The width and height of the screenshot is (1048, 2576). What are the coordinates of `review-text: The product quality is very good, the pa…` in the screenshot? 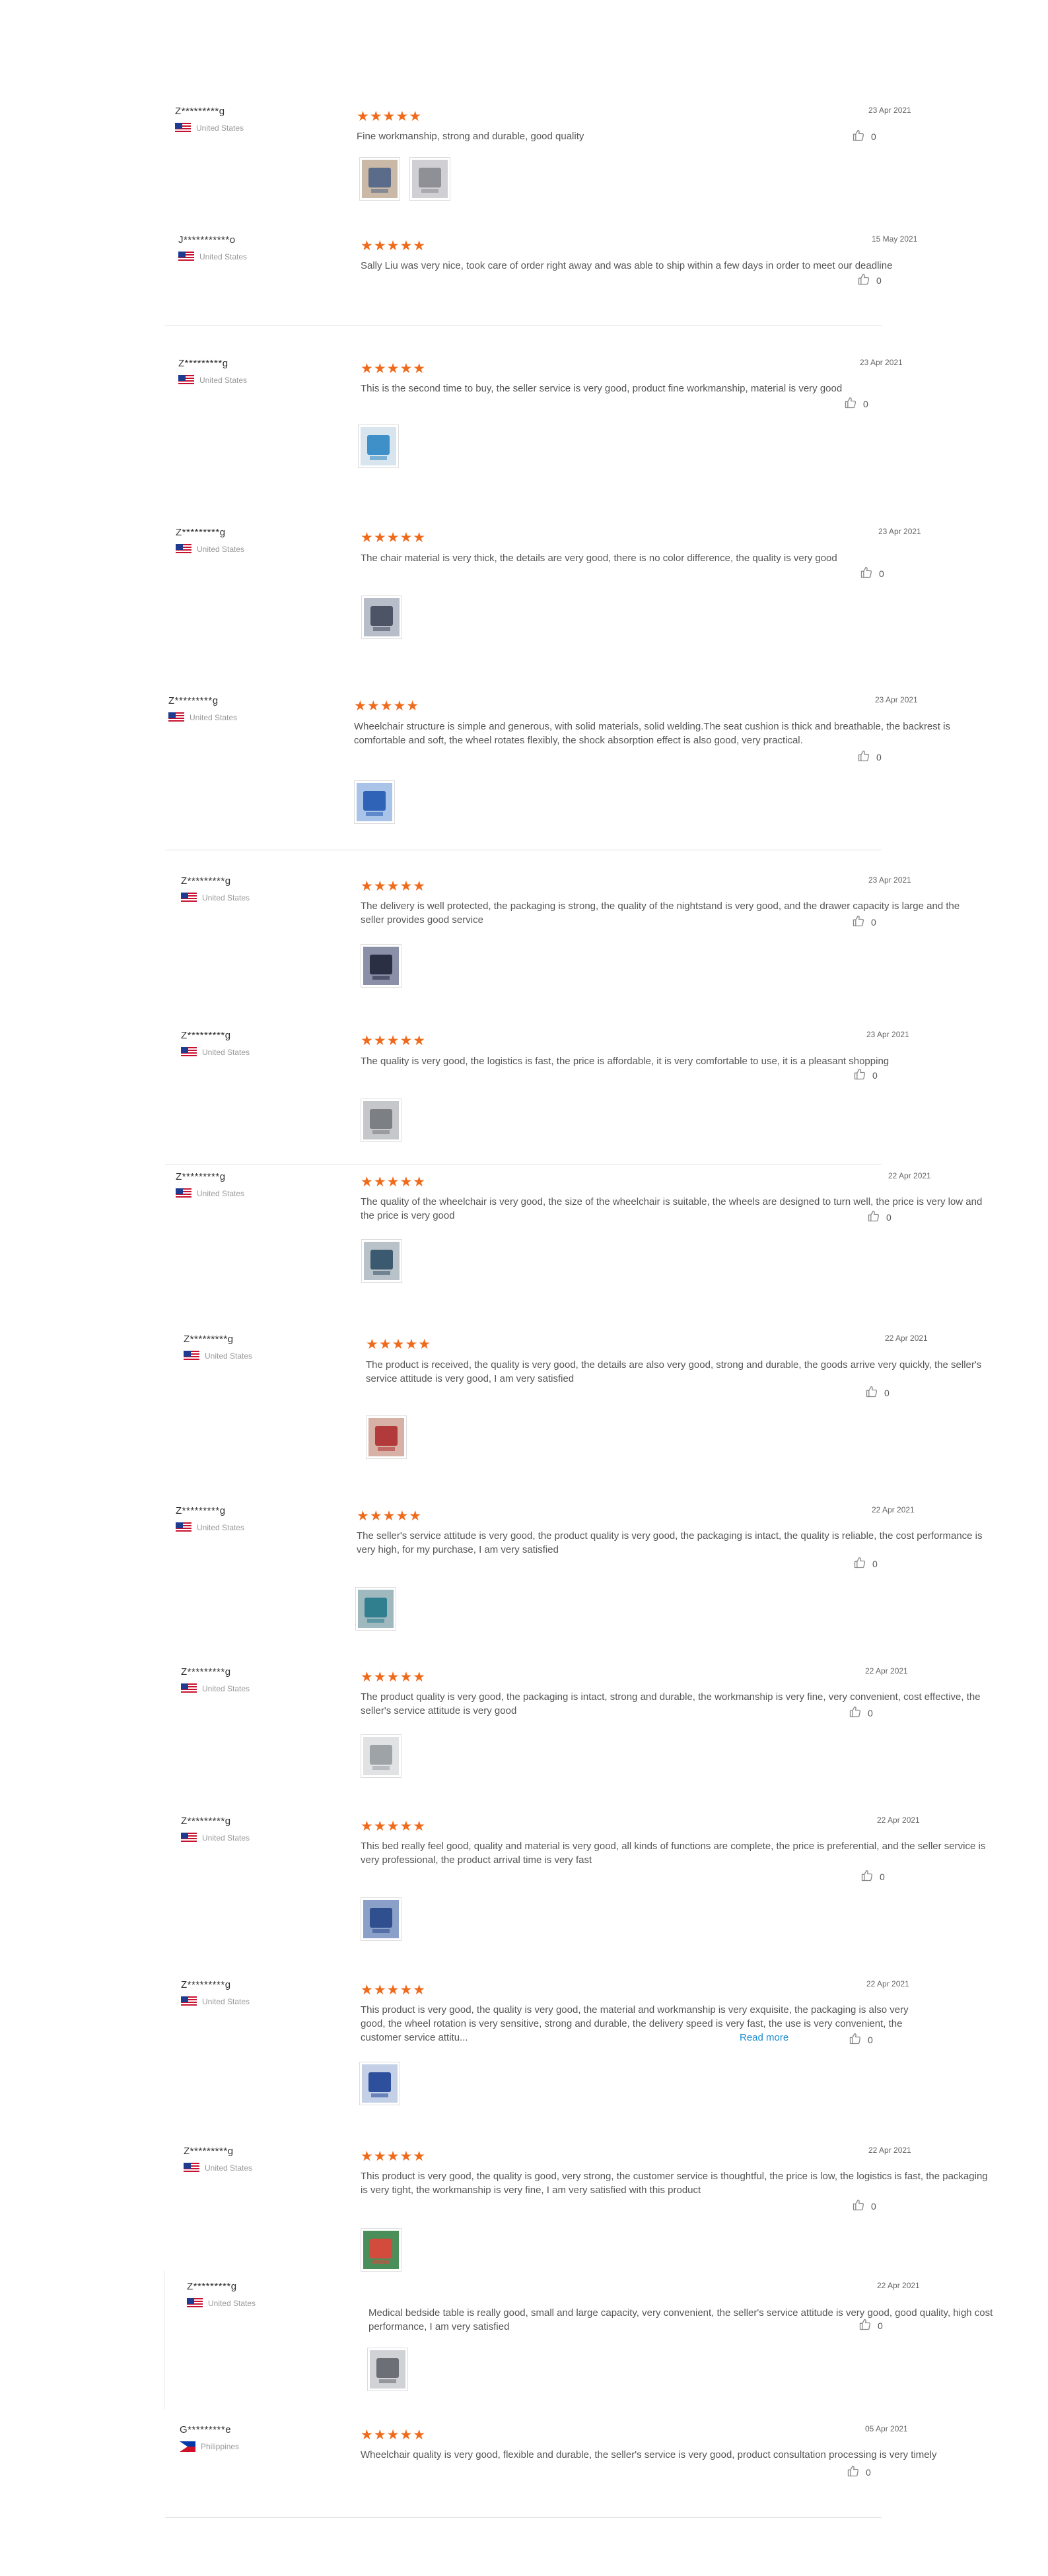 It's located at (671, 1704).